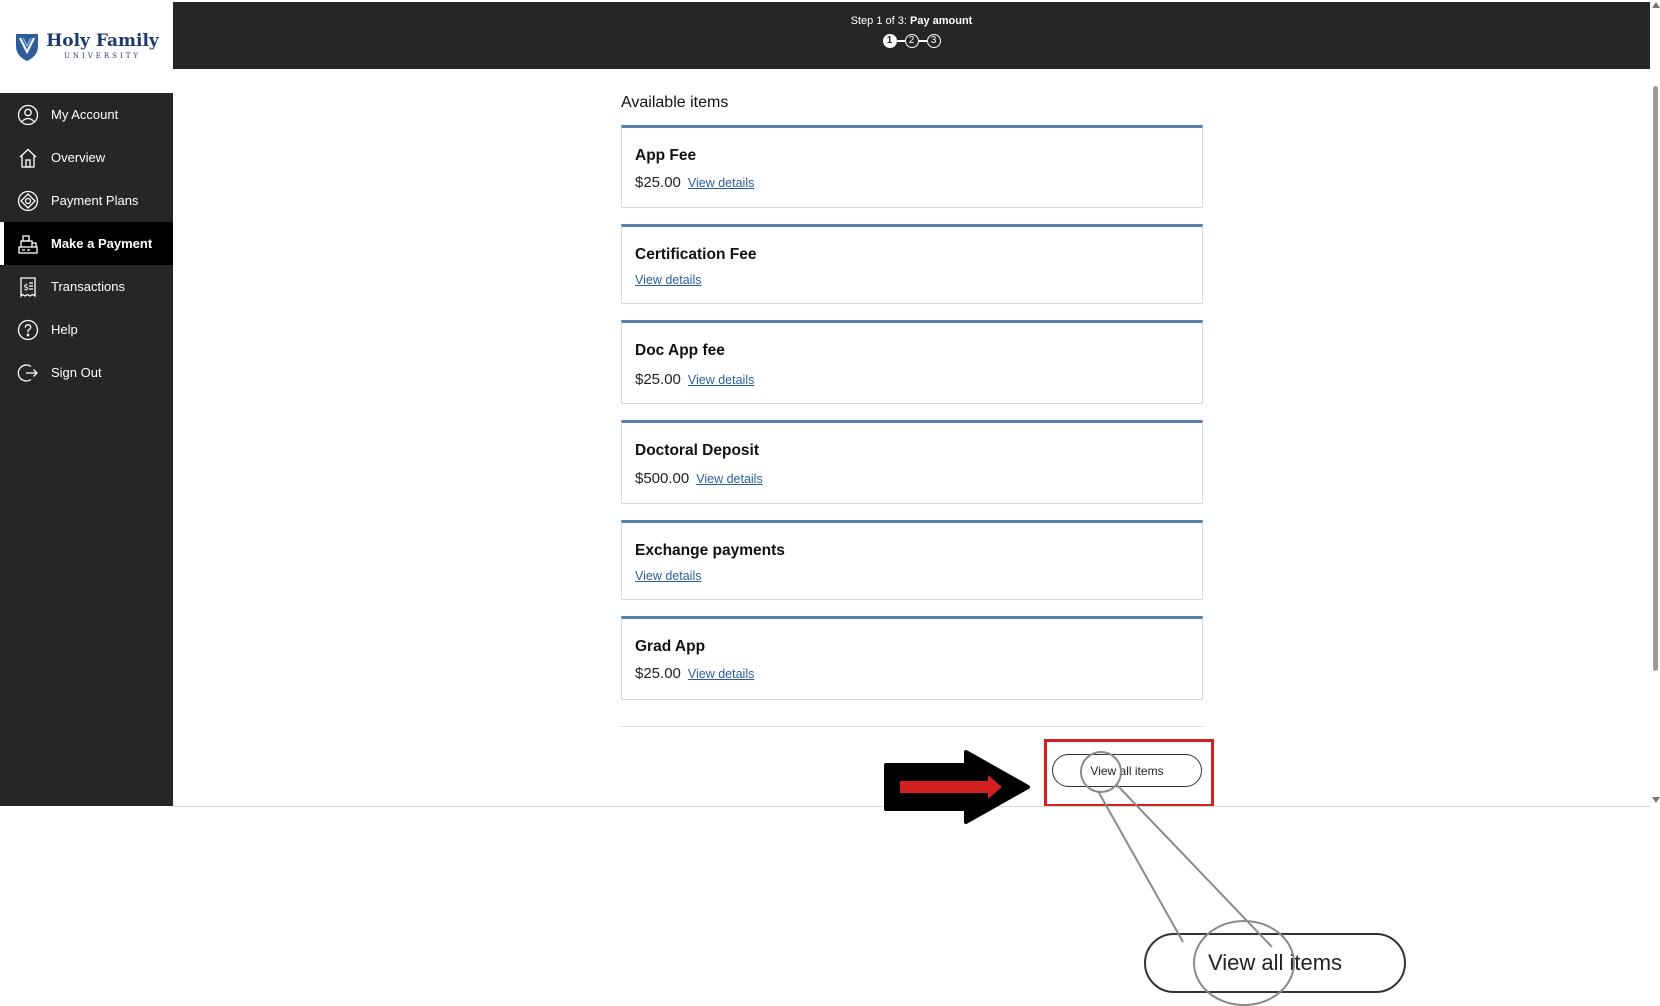 This screenshot has width=1660, height=1006. Describe the element at coordinates (102, 243) in the screenshot. I see `sidebar-item-label: Make a Payment` at that location.